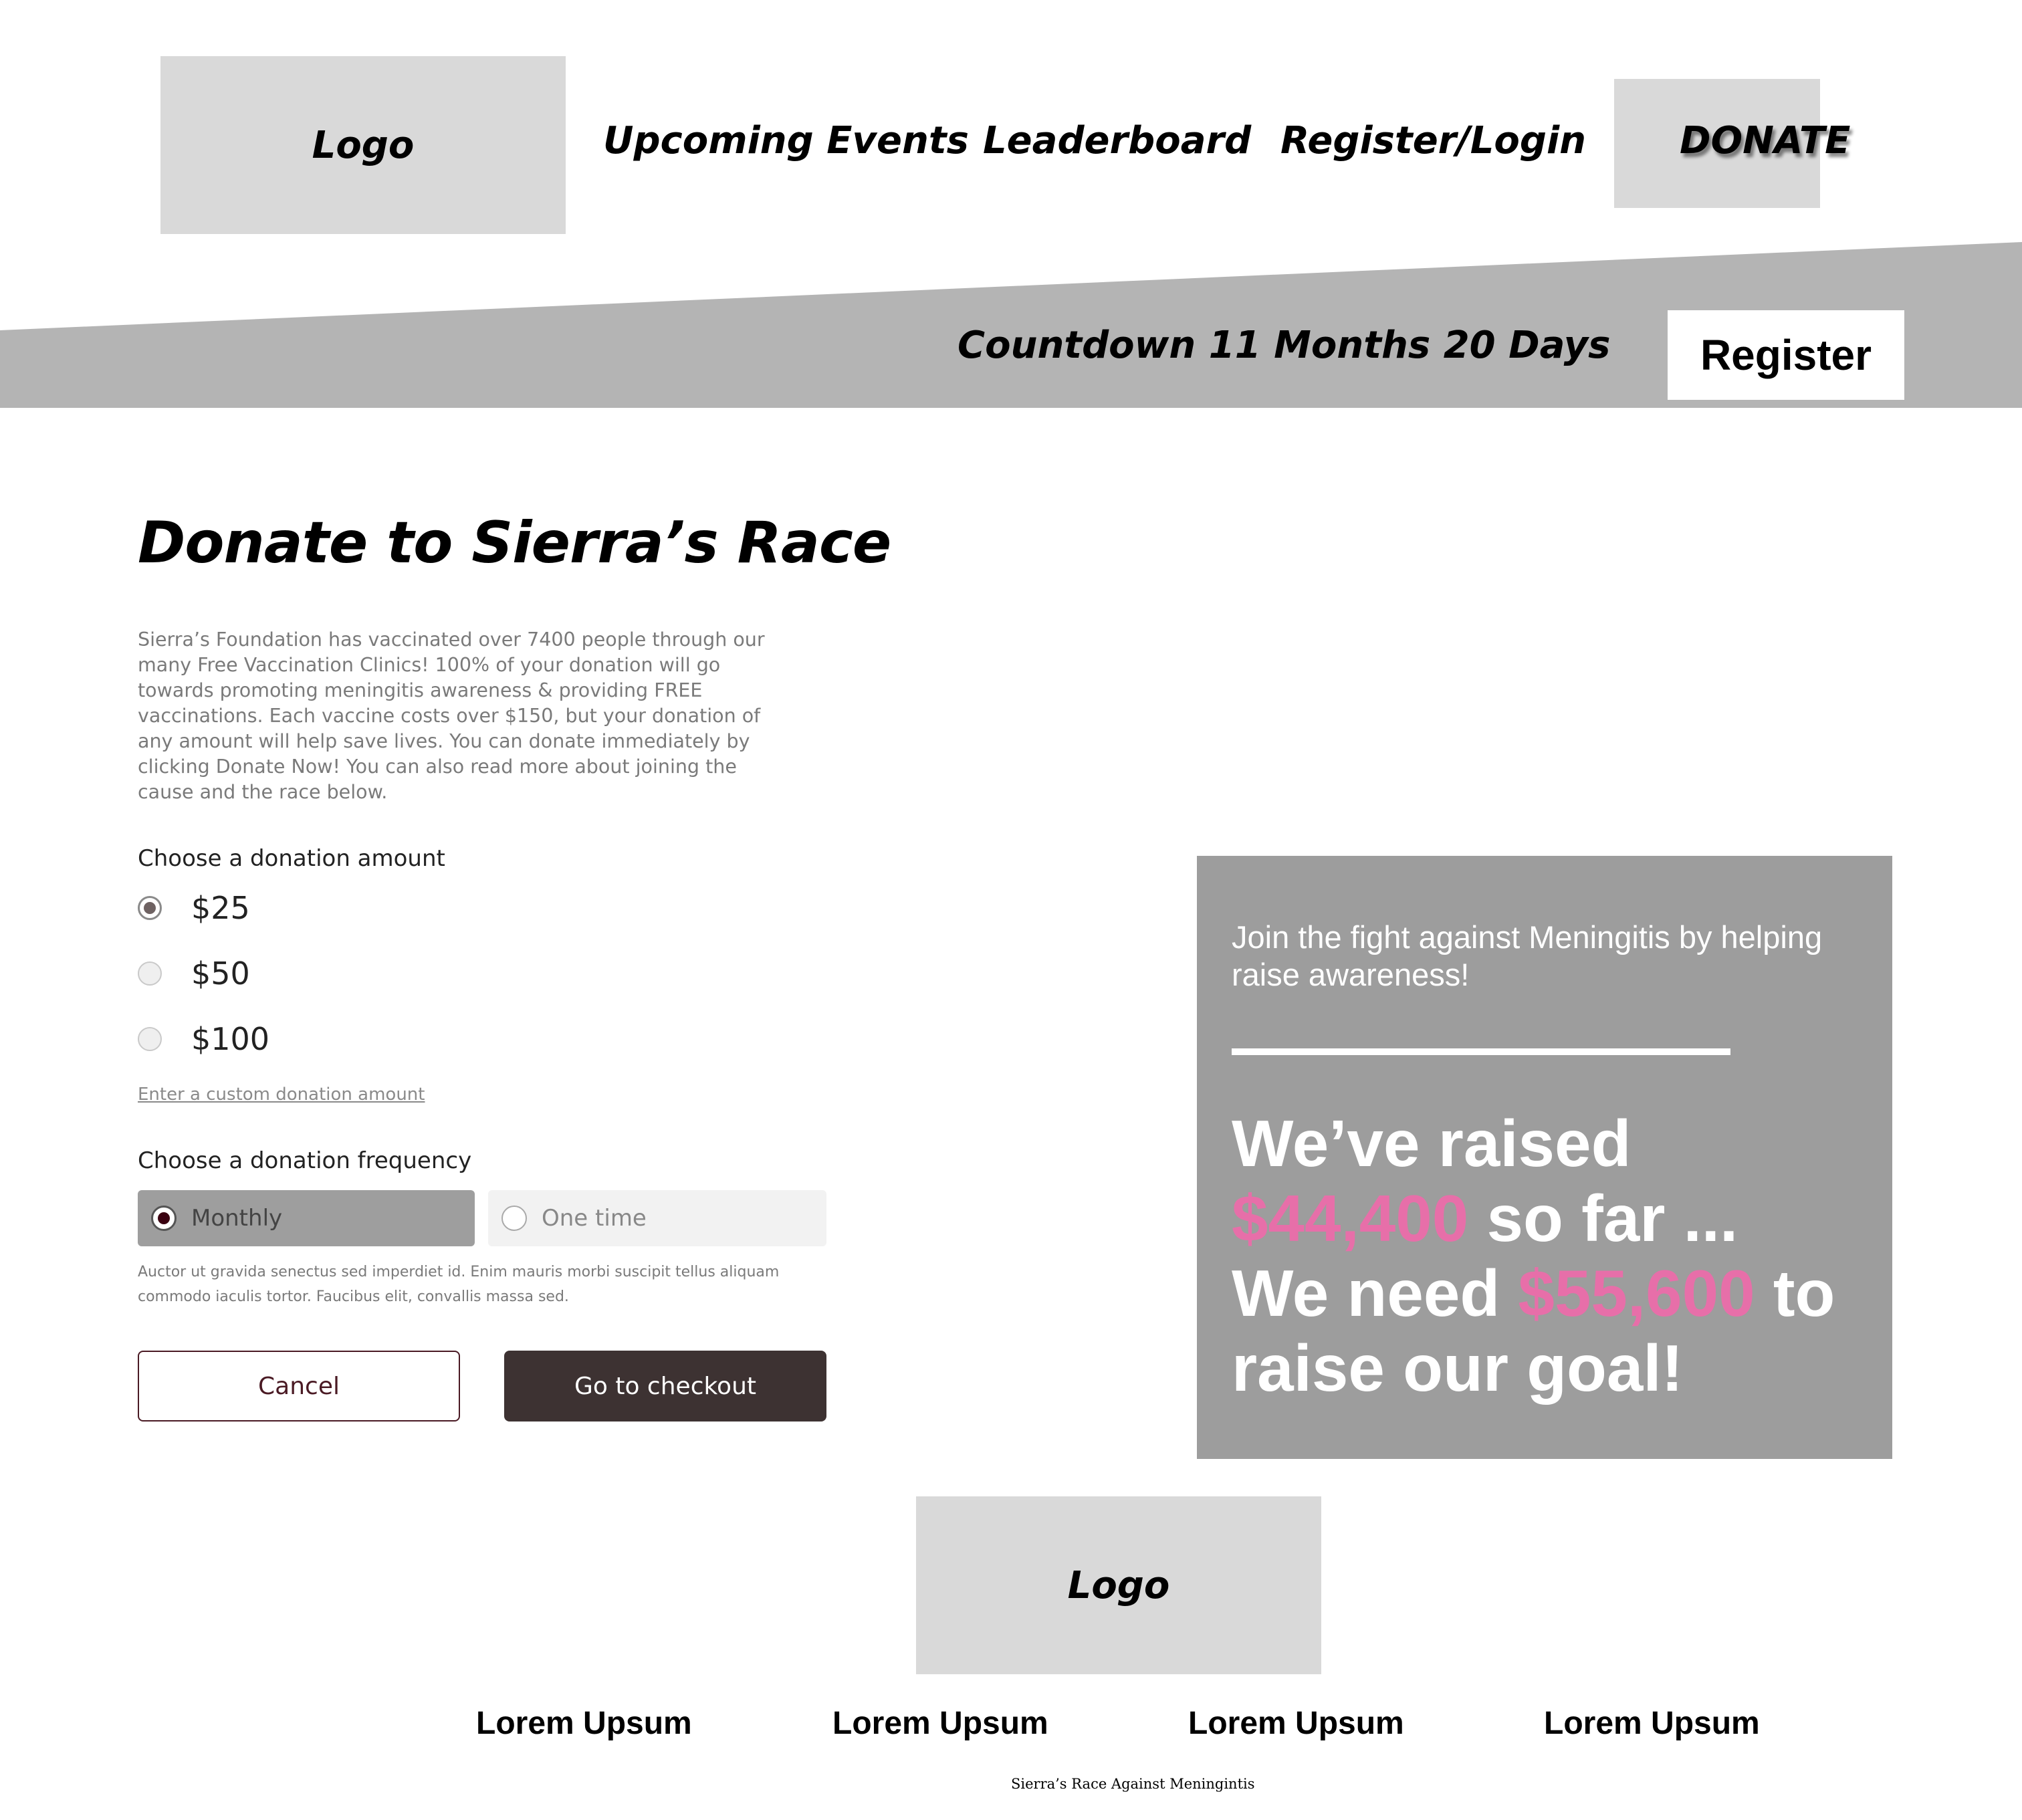 The width and height of the screenshot is (2022, 1820). What do you see at coordinates (237, 1218) in the screenshot?
I see `frequency-label-text: Monthly` at bounding box center [237, 1218].